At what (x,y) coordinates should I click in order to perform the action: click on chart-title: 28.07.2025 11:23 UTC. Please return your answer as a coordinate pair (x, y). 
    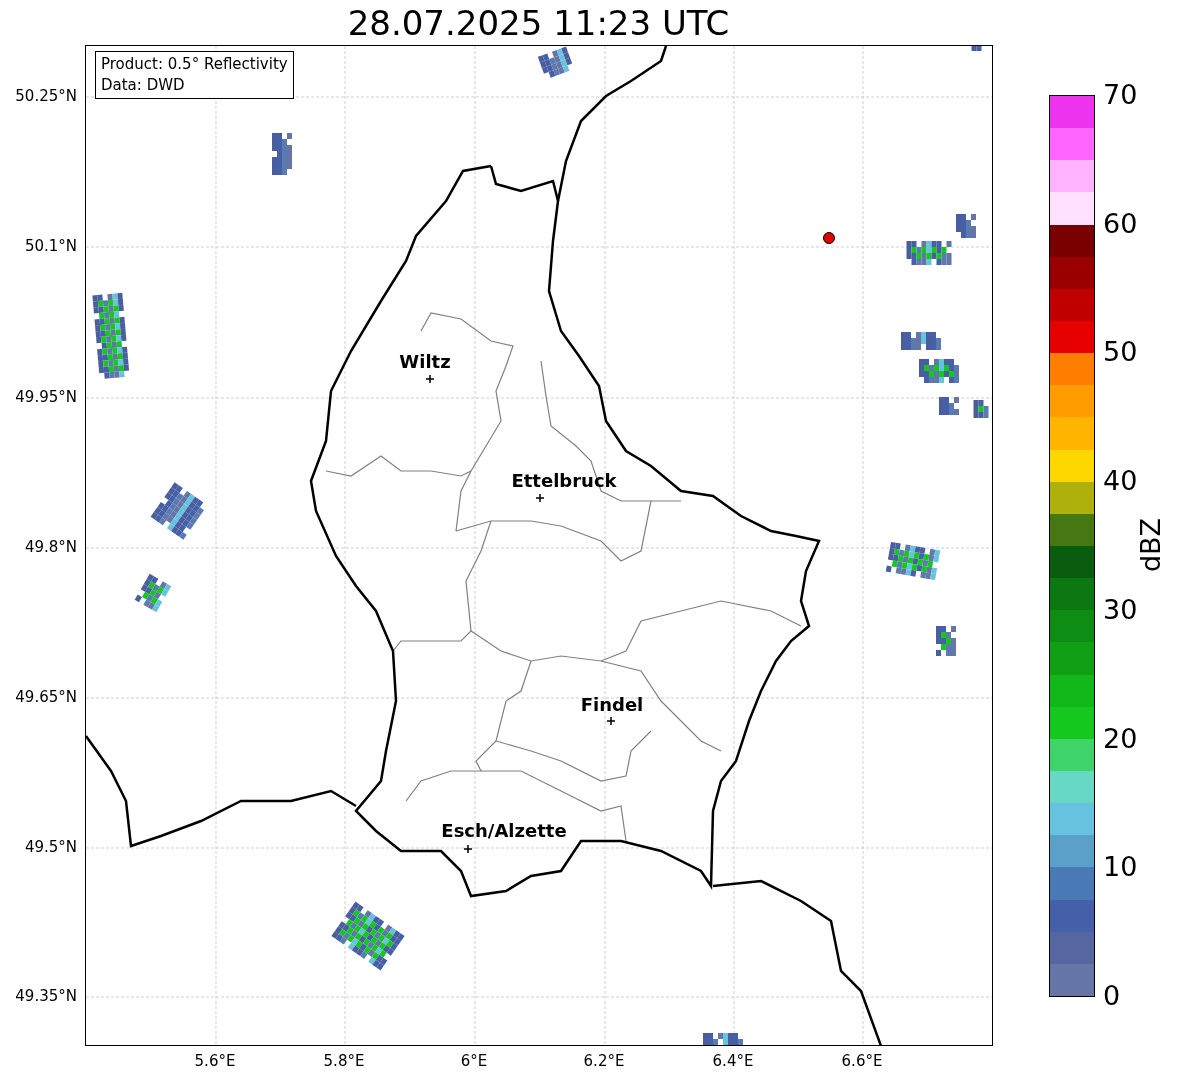
    Looking at the image, I should click on (538, 23).